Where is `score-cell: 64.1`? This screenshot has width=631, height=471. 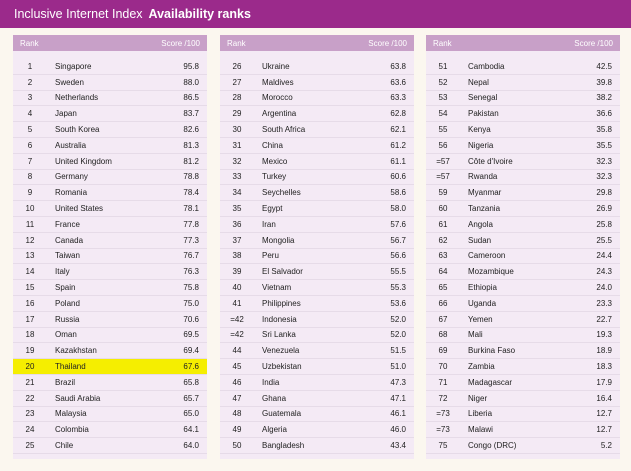
score-cell: 64.1 is located at coordinates (191, 430).